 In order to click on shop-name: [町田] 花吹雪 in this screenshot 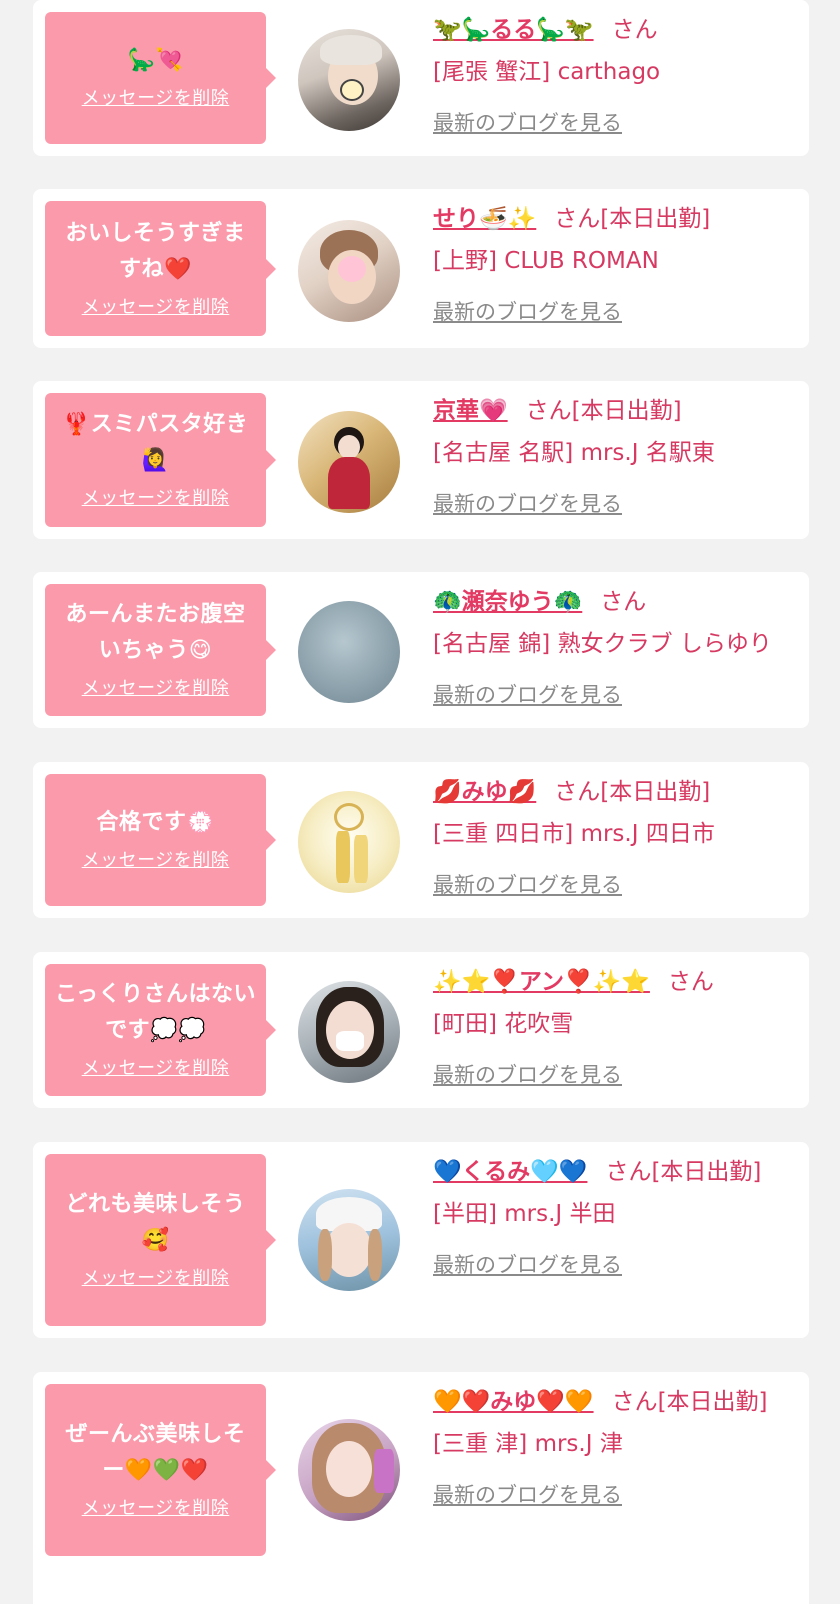, I will do `click(503, 1024)`.